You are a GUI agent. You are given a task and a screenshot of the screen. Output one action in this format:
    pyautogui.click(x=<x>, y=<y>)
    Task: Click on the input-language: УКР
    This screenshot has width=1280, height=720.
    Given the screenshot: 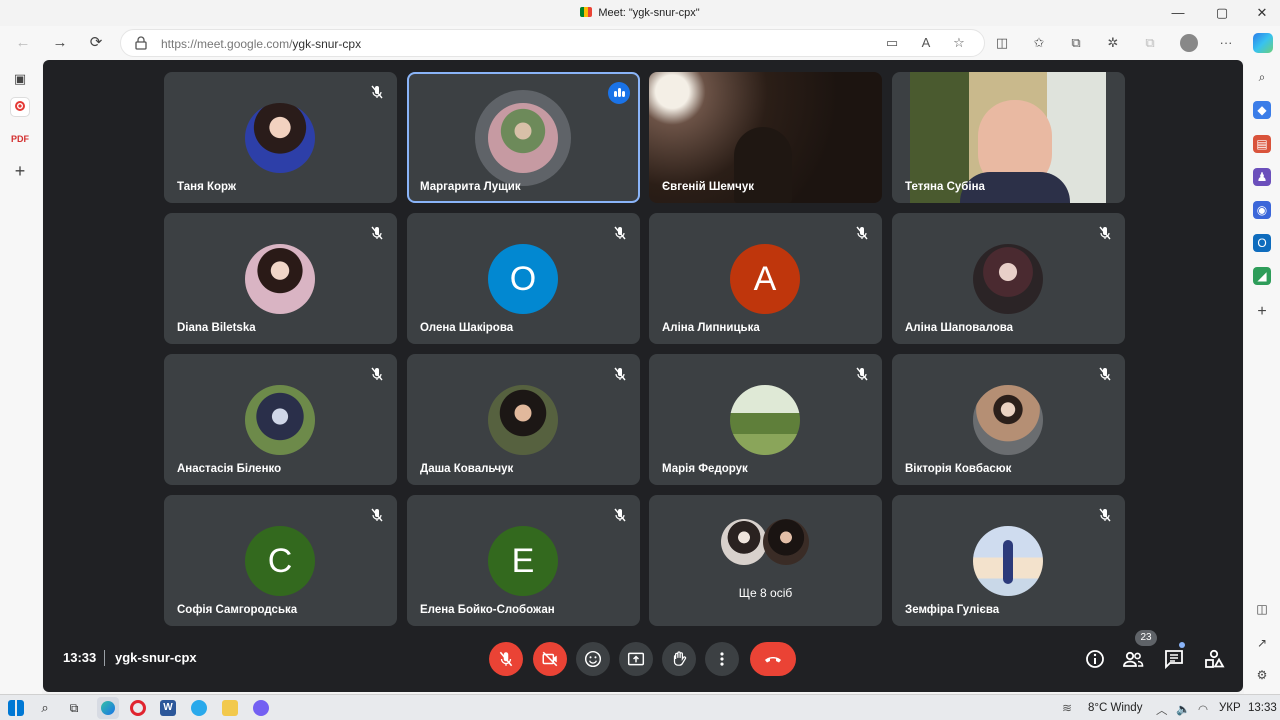 What is the action you would take?
    pyautogui.click(x=1230, y=708)
    